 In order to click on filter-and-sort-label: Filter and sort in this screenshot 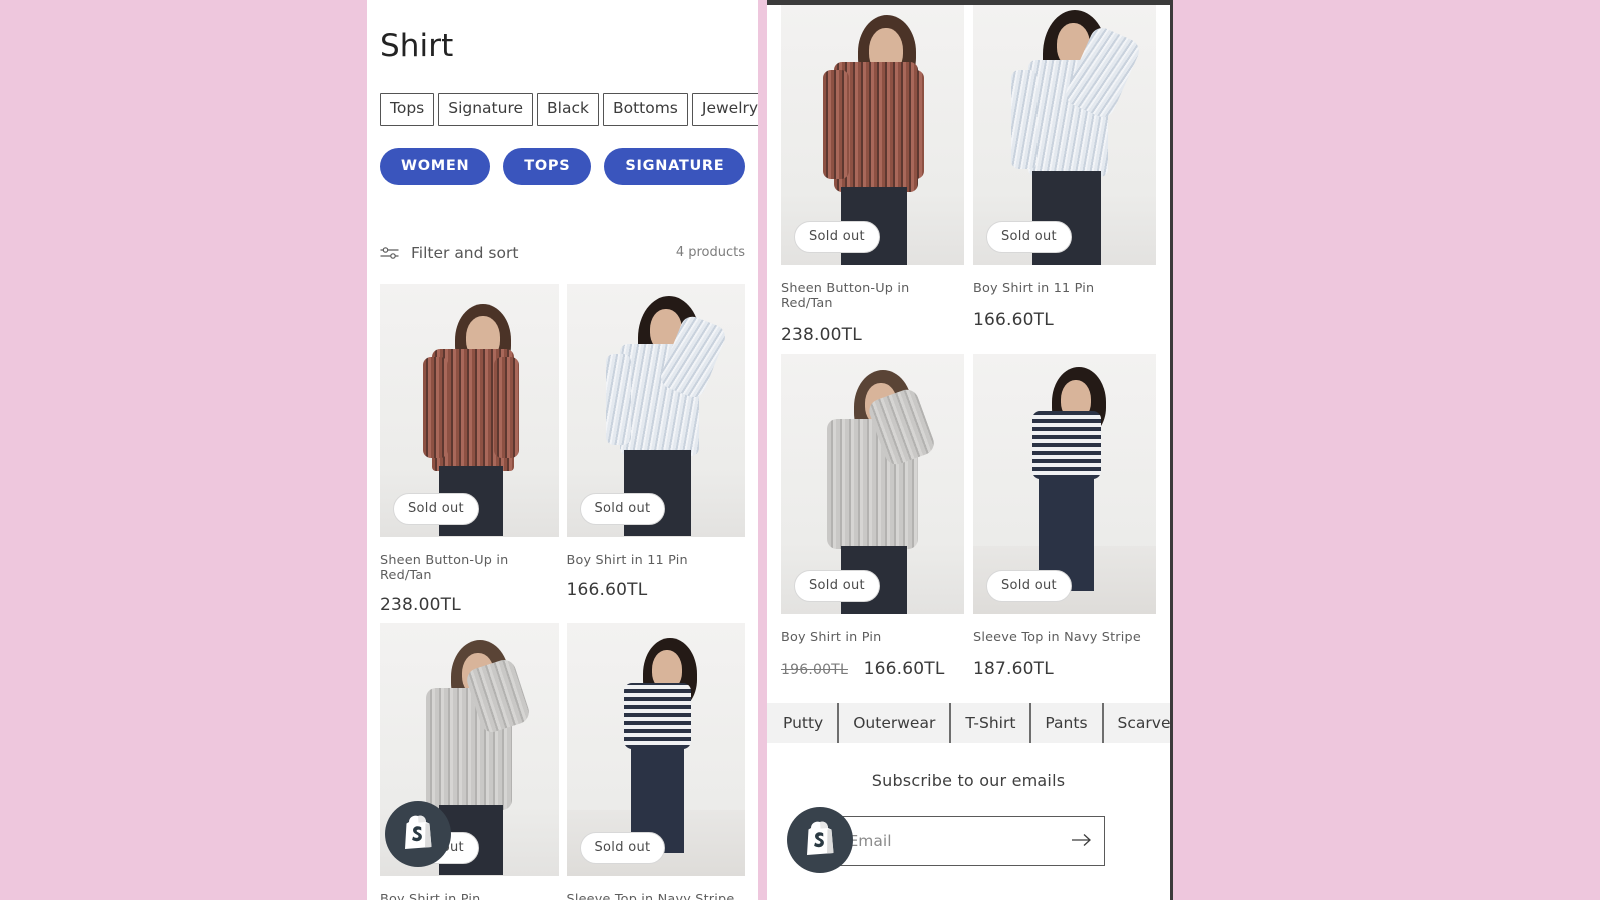, I will do `click(465, 252)`.